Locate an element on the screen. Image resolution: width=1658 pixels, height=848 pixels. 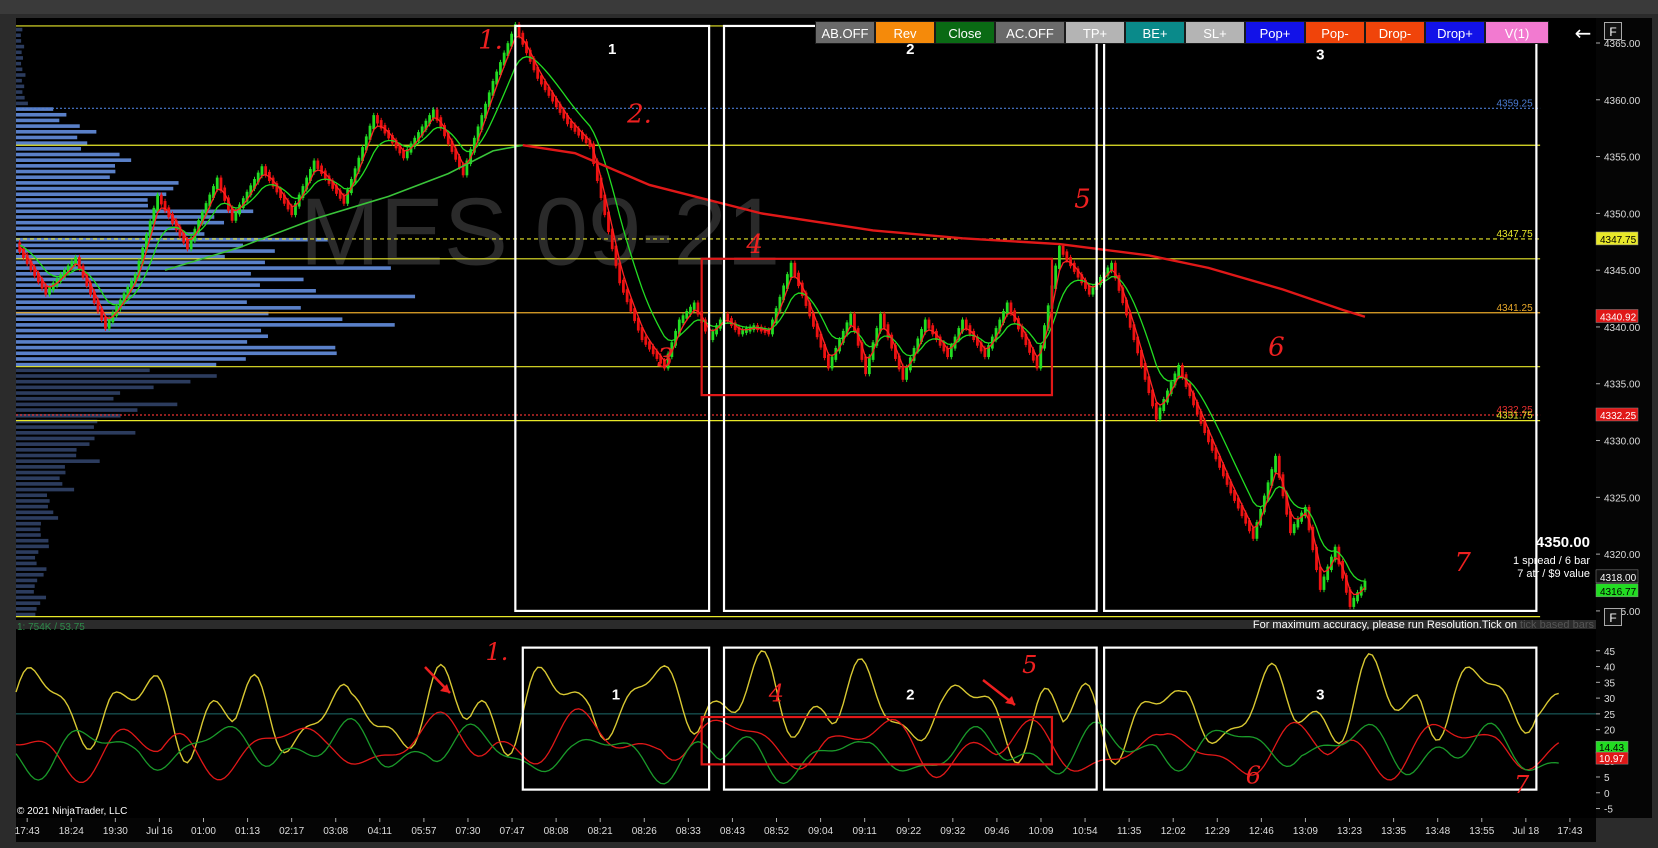
toolbar-button-v-1-11: V(1) is located at coordinates (1517, 32).